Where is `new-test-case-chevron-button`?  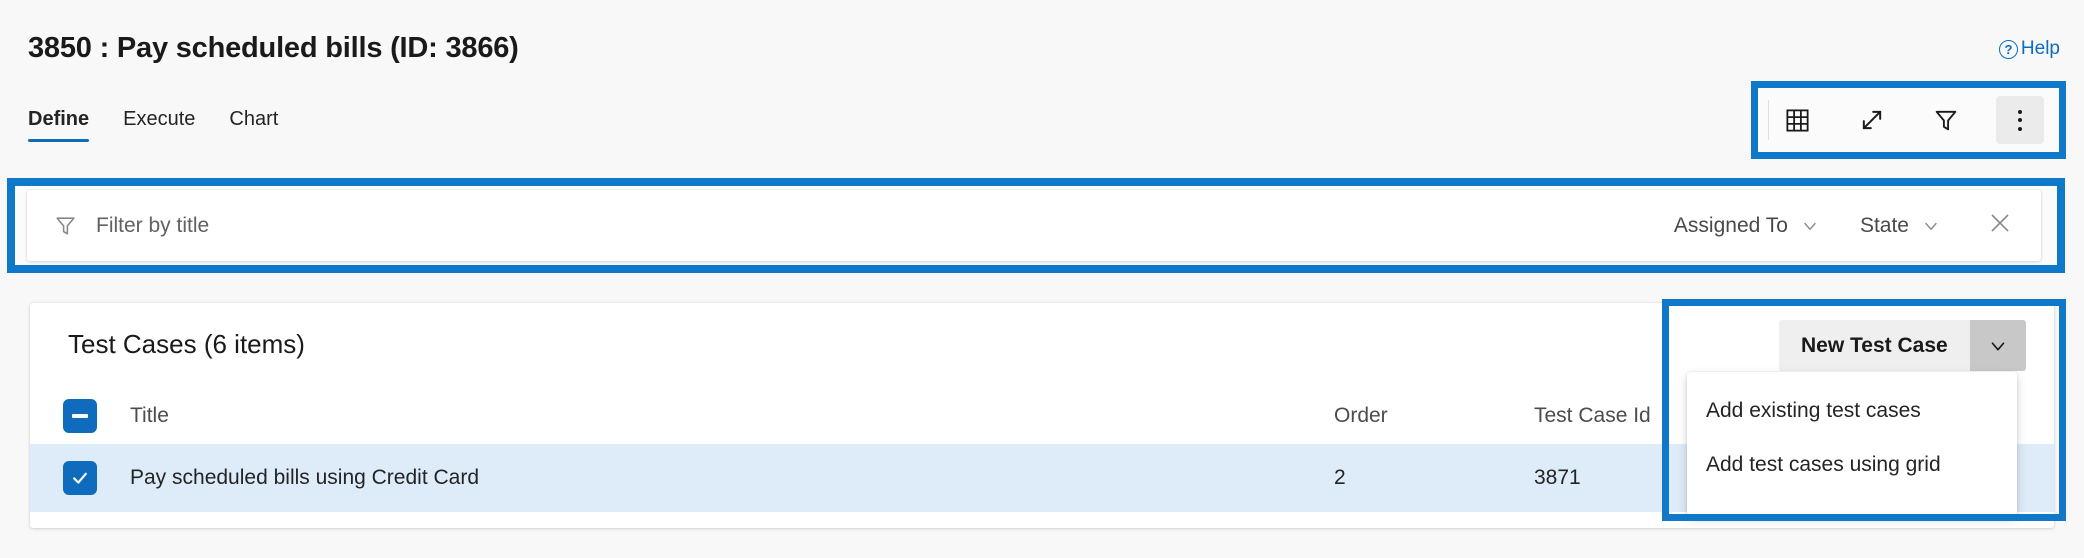 new-test-case-chevron-button is located at coordinates (1997, 345).